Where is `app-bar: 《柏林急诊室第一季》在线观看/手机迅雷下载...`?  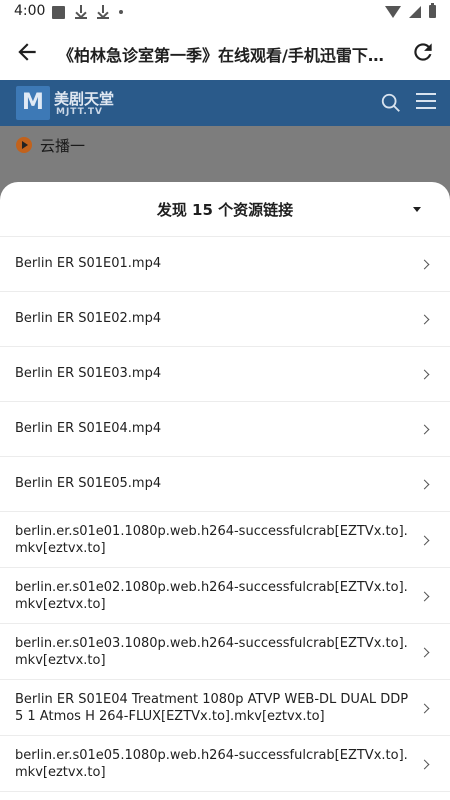 app-bar: 《柏林急诊室第一季》在线观看/手机迅雷下载... is located at coordinates (225, 52).